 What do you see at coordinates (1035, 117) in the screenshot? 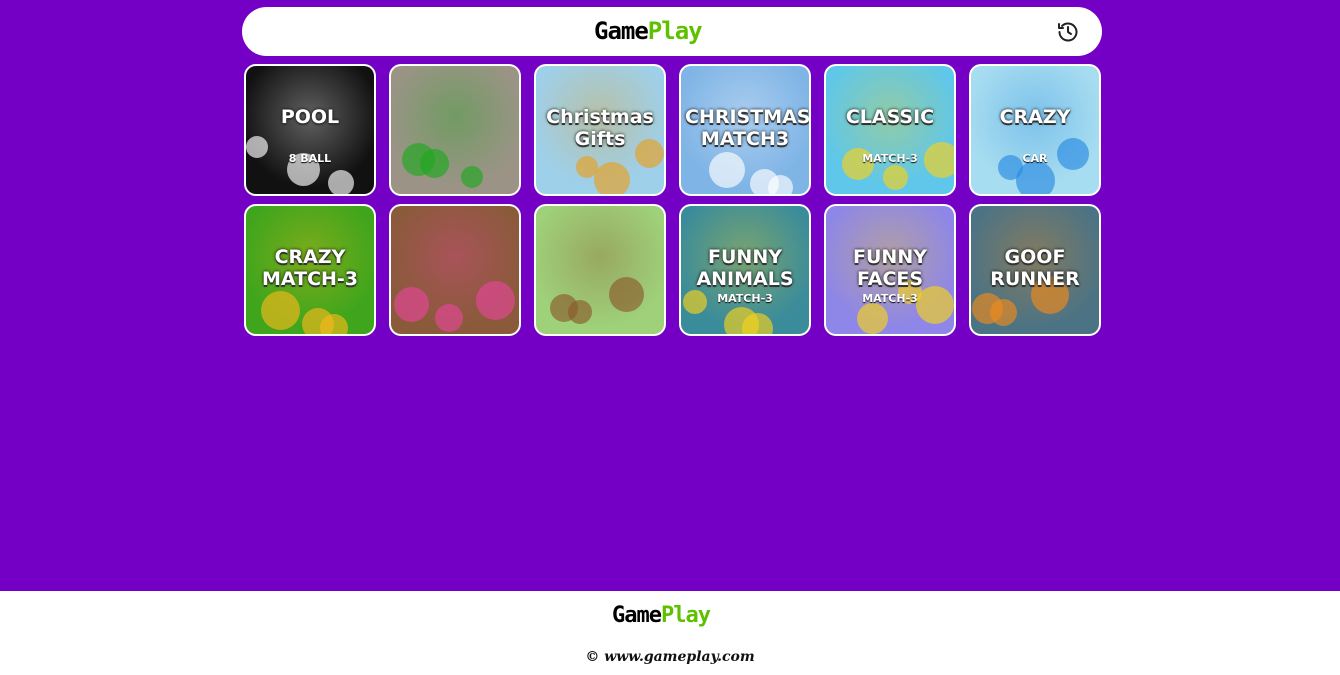
I see `game-title: CRAZY` at bounding box center [1035, 117].